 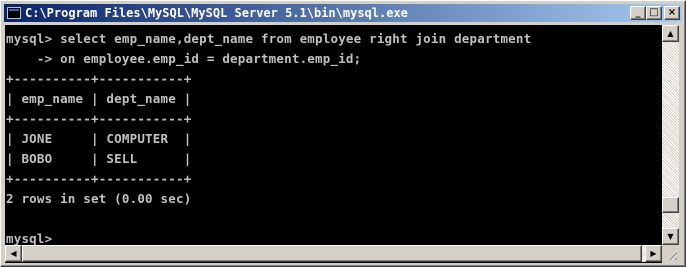 I want to click on console-app-icon, so click(x=14, y=13).